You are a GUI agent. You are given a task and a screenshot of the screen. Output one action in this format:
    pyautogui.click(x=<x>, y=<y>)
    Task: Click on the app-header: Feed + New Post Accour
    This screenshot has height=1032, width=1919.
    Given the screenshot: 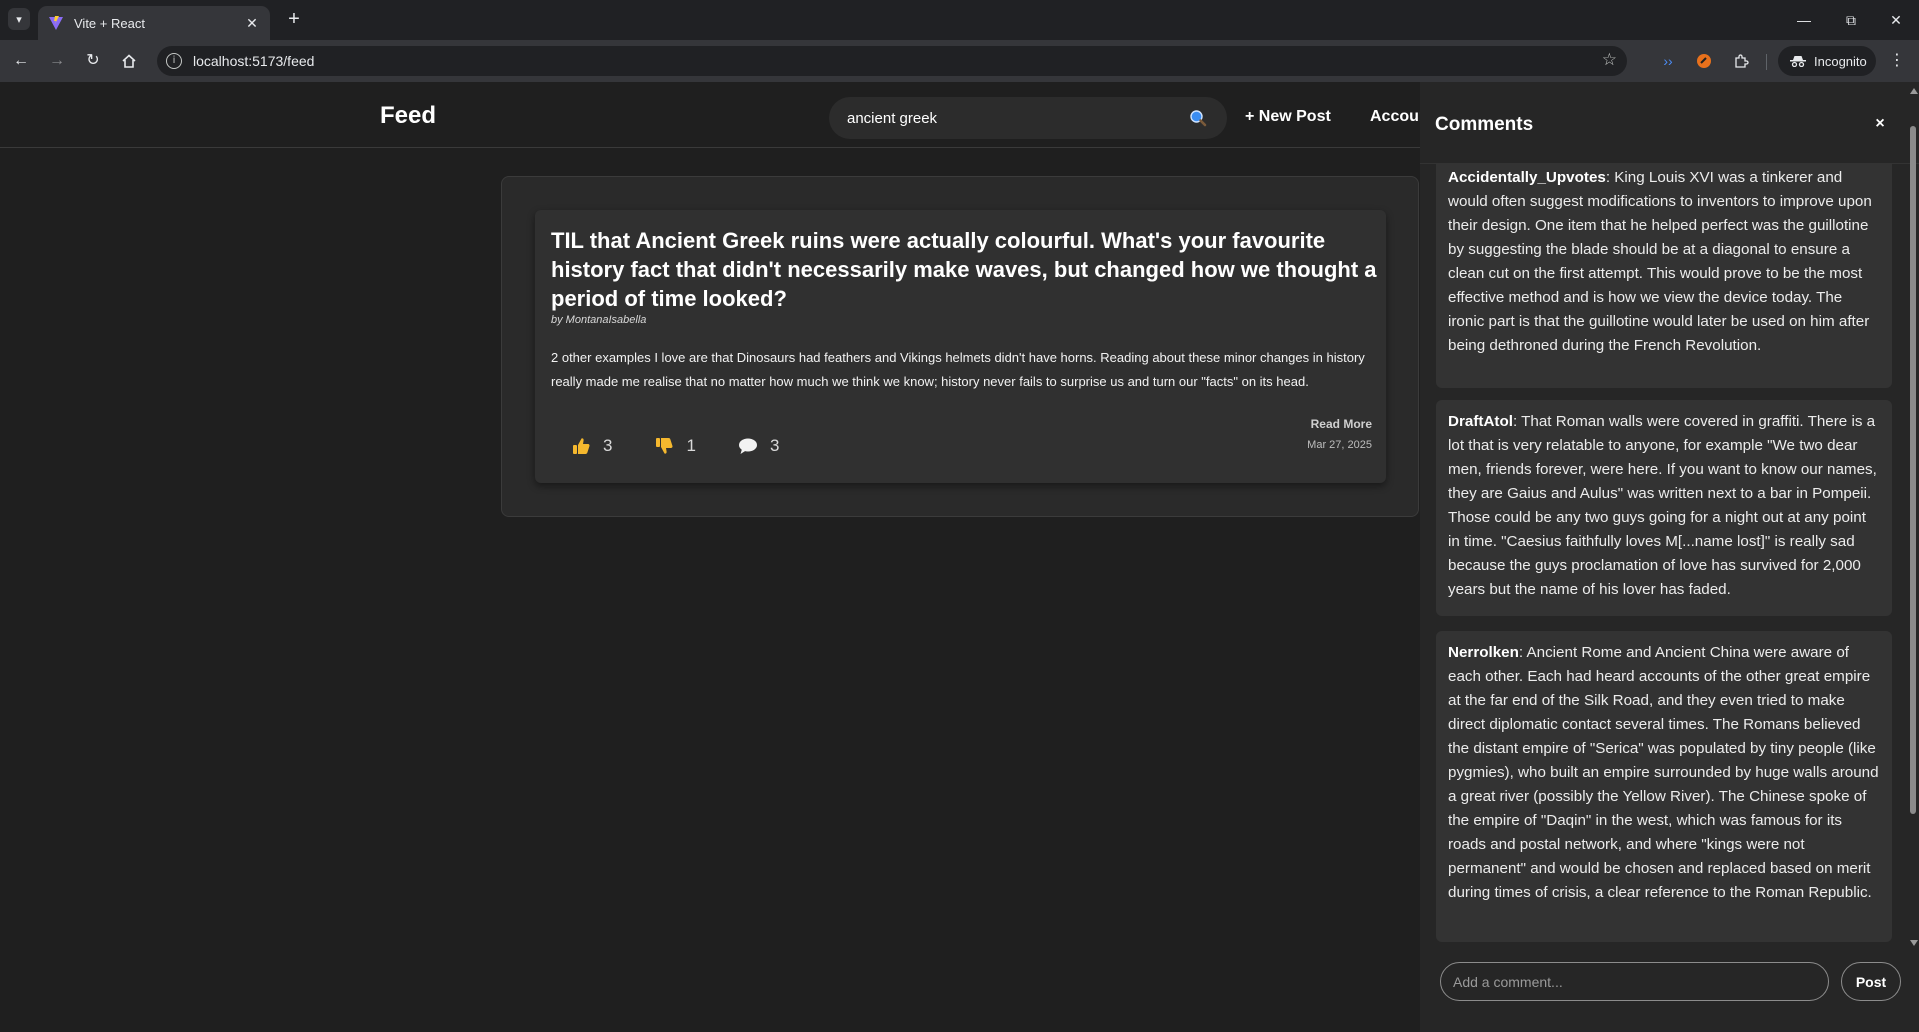 What is the action you would take?
    pyautogui.click(x=712, y=115)
    